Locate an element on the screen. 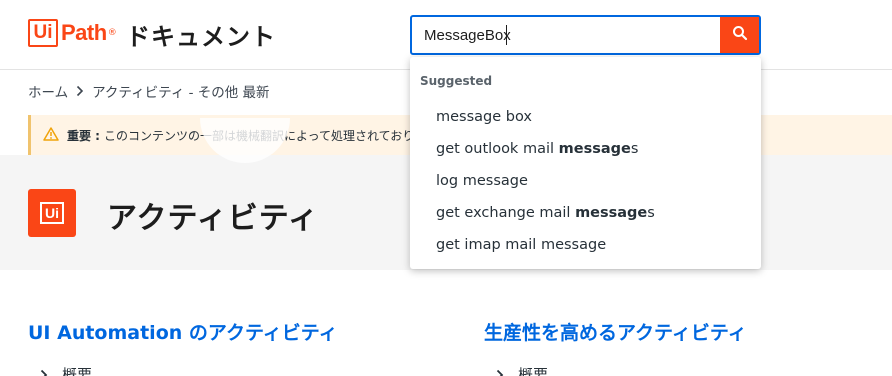 The width and height of the screenshot is (892, 376). page-title: アクティビティ is located at coordinates (213, 218).